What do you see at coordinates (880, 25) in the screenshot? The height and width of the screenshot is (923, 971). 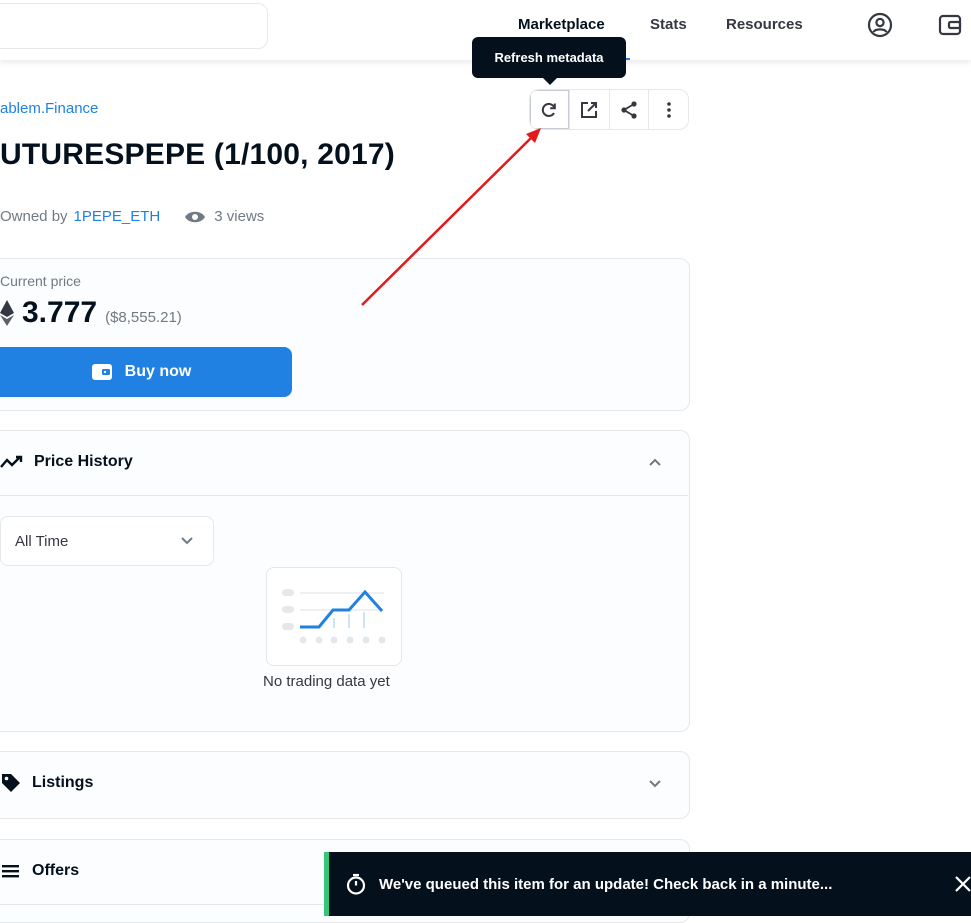 I see `account-icon` at bounding box center [880, 25].